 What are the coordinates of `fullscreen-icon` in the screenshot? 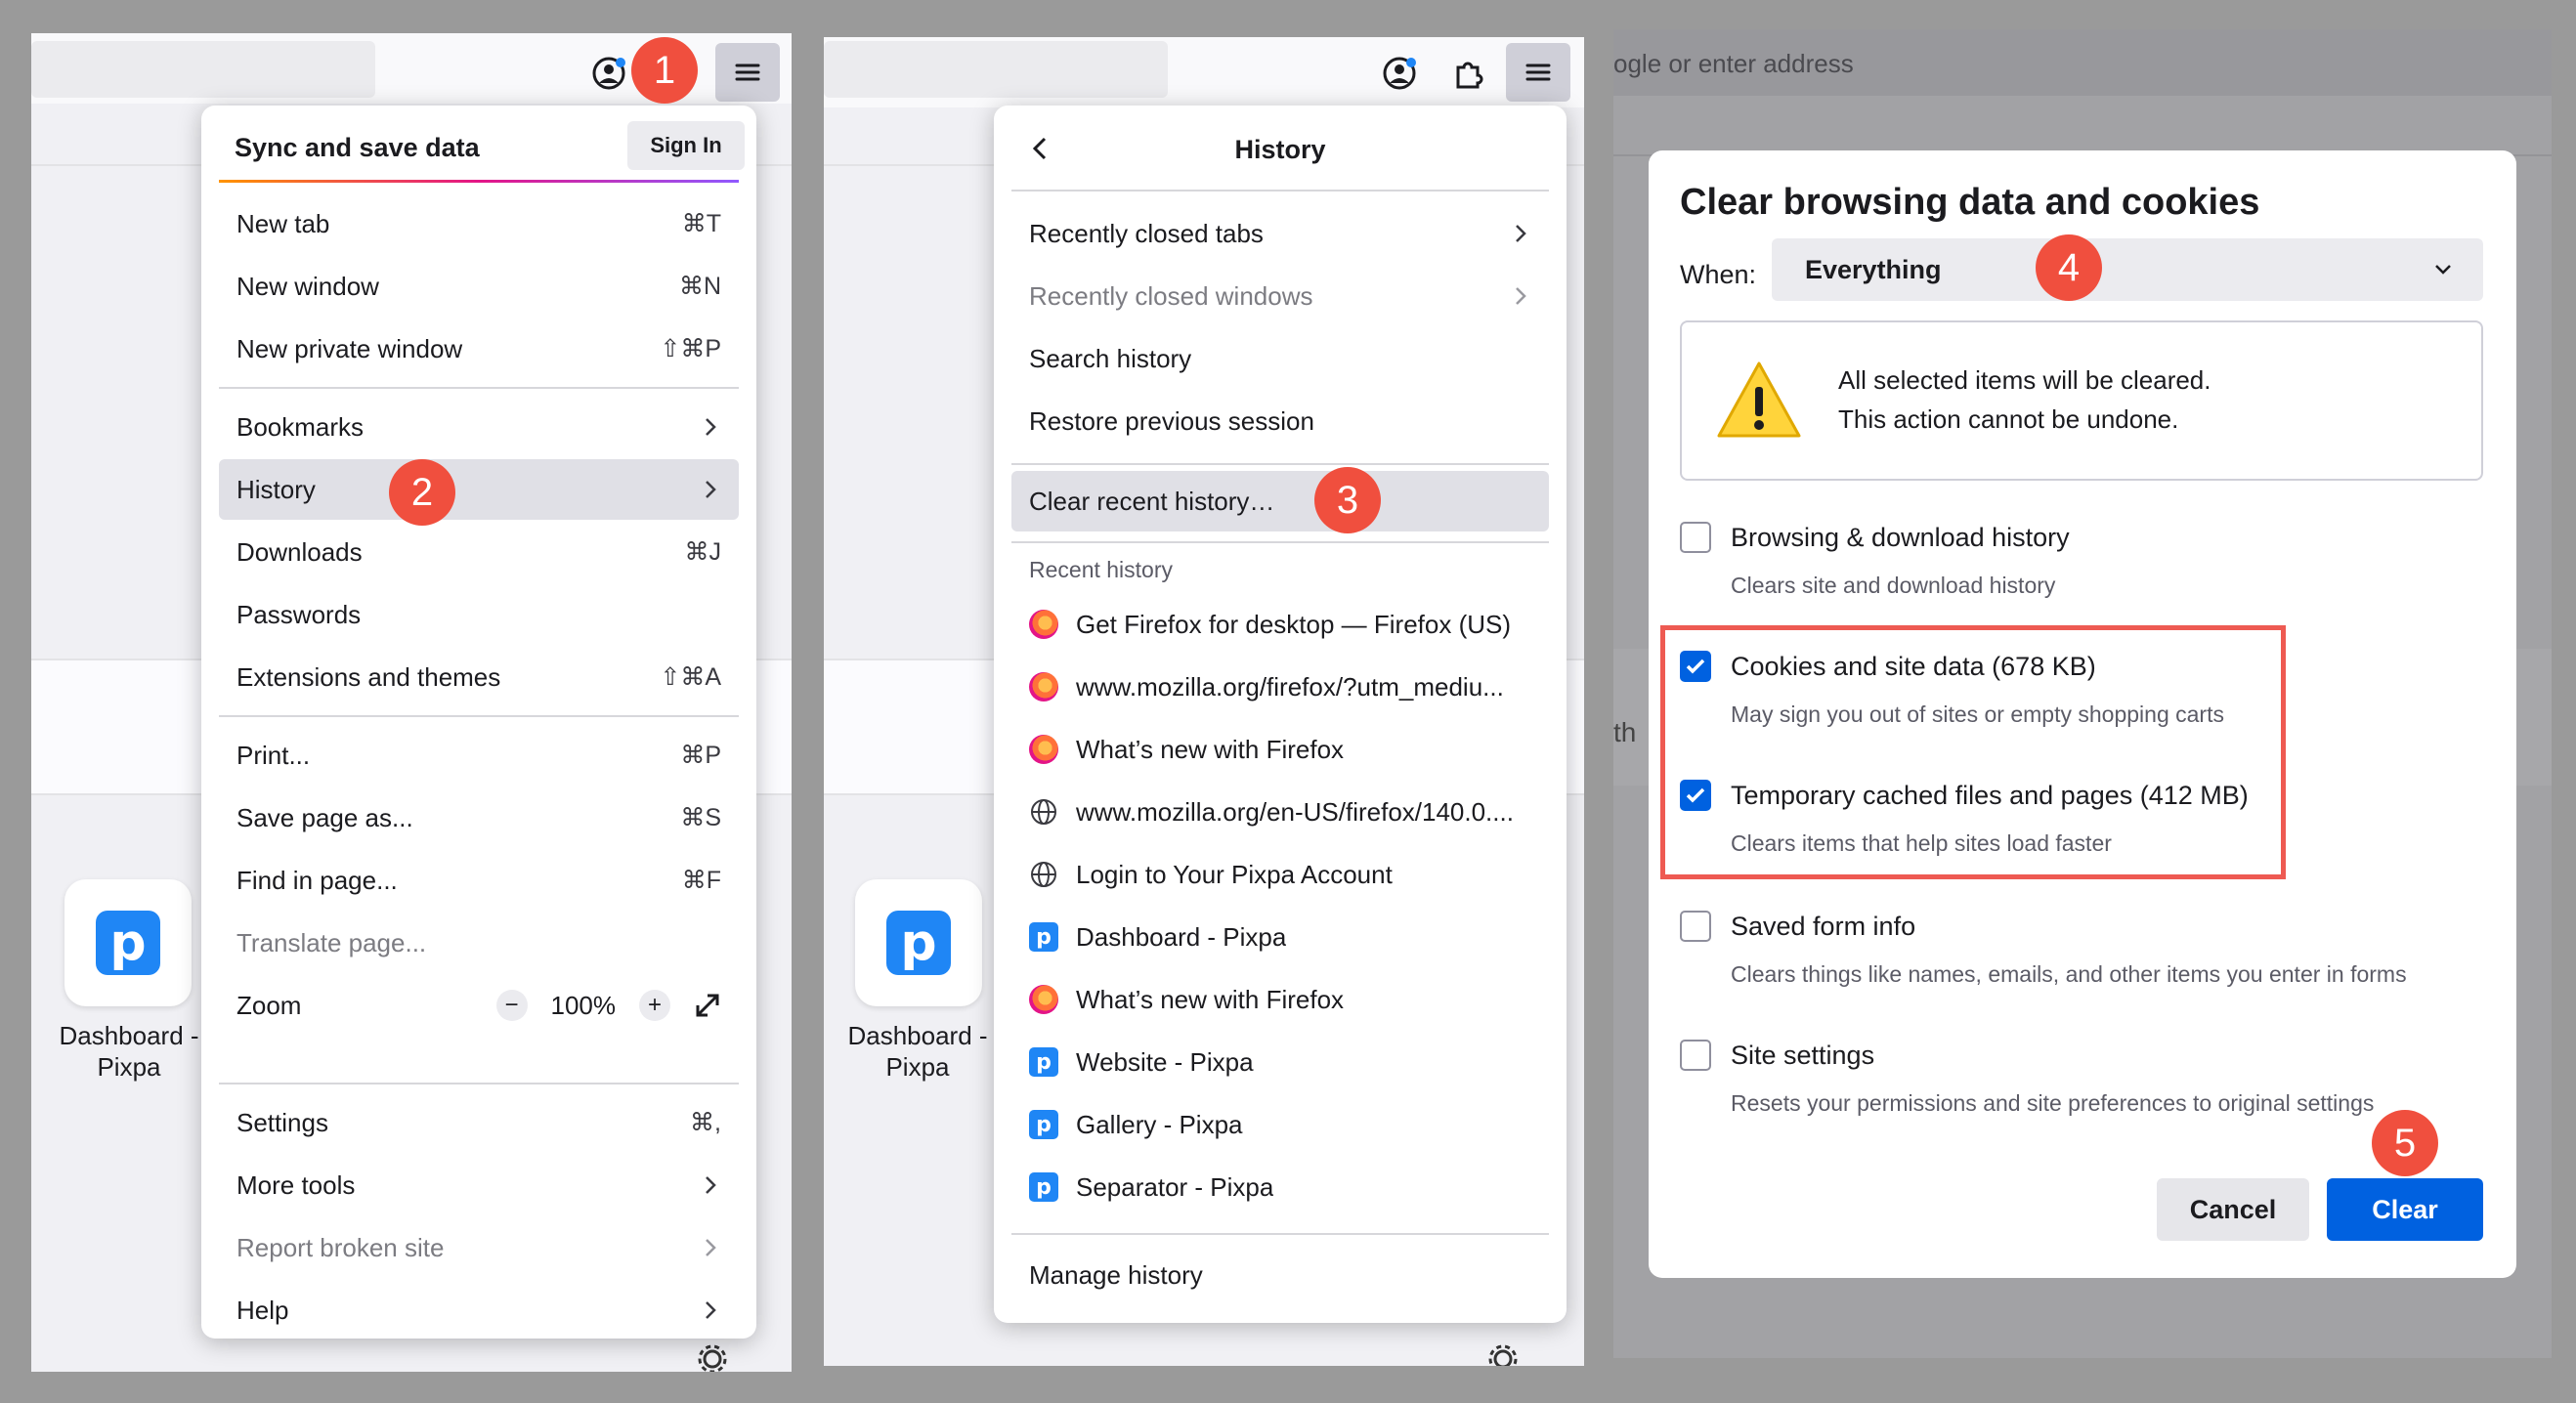 It's located at (708, 1005).